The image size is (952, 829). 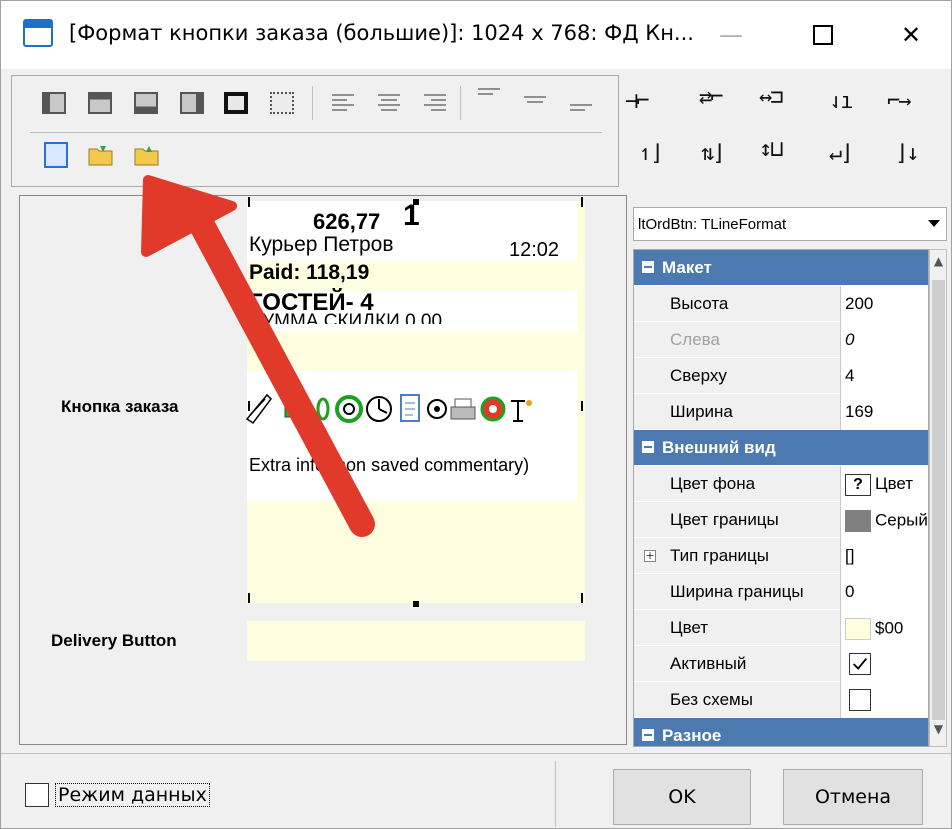 What do you see at coordinates (781, 556) in the screenshot?
I see `prop-border-type: + Тип границы []` at bounding box center [781, 556].